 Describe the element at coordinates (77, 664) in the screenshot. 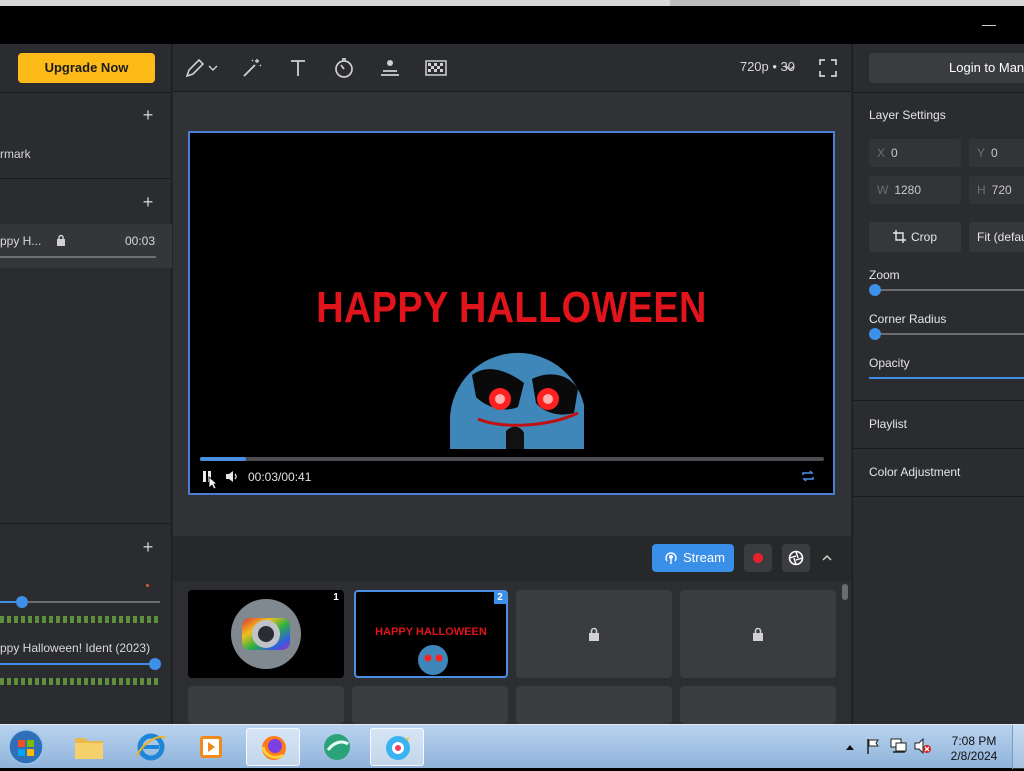

I see `audio-item-slider-fill` at that location.